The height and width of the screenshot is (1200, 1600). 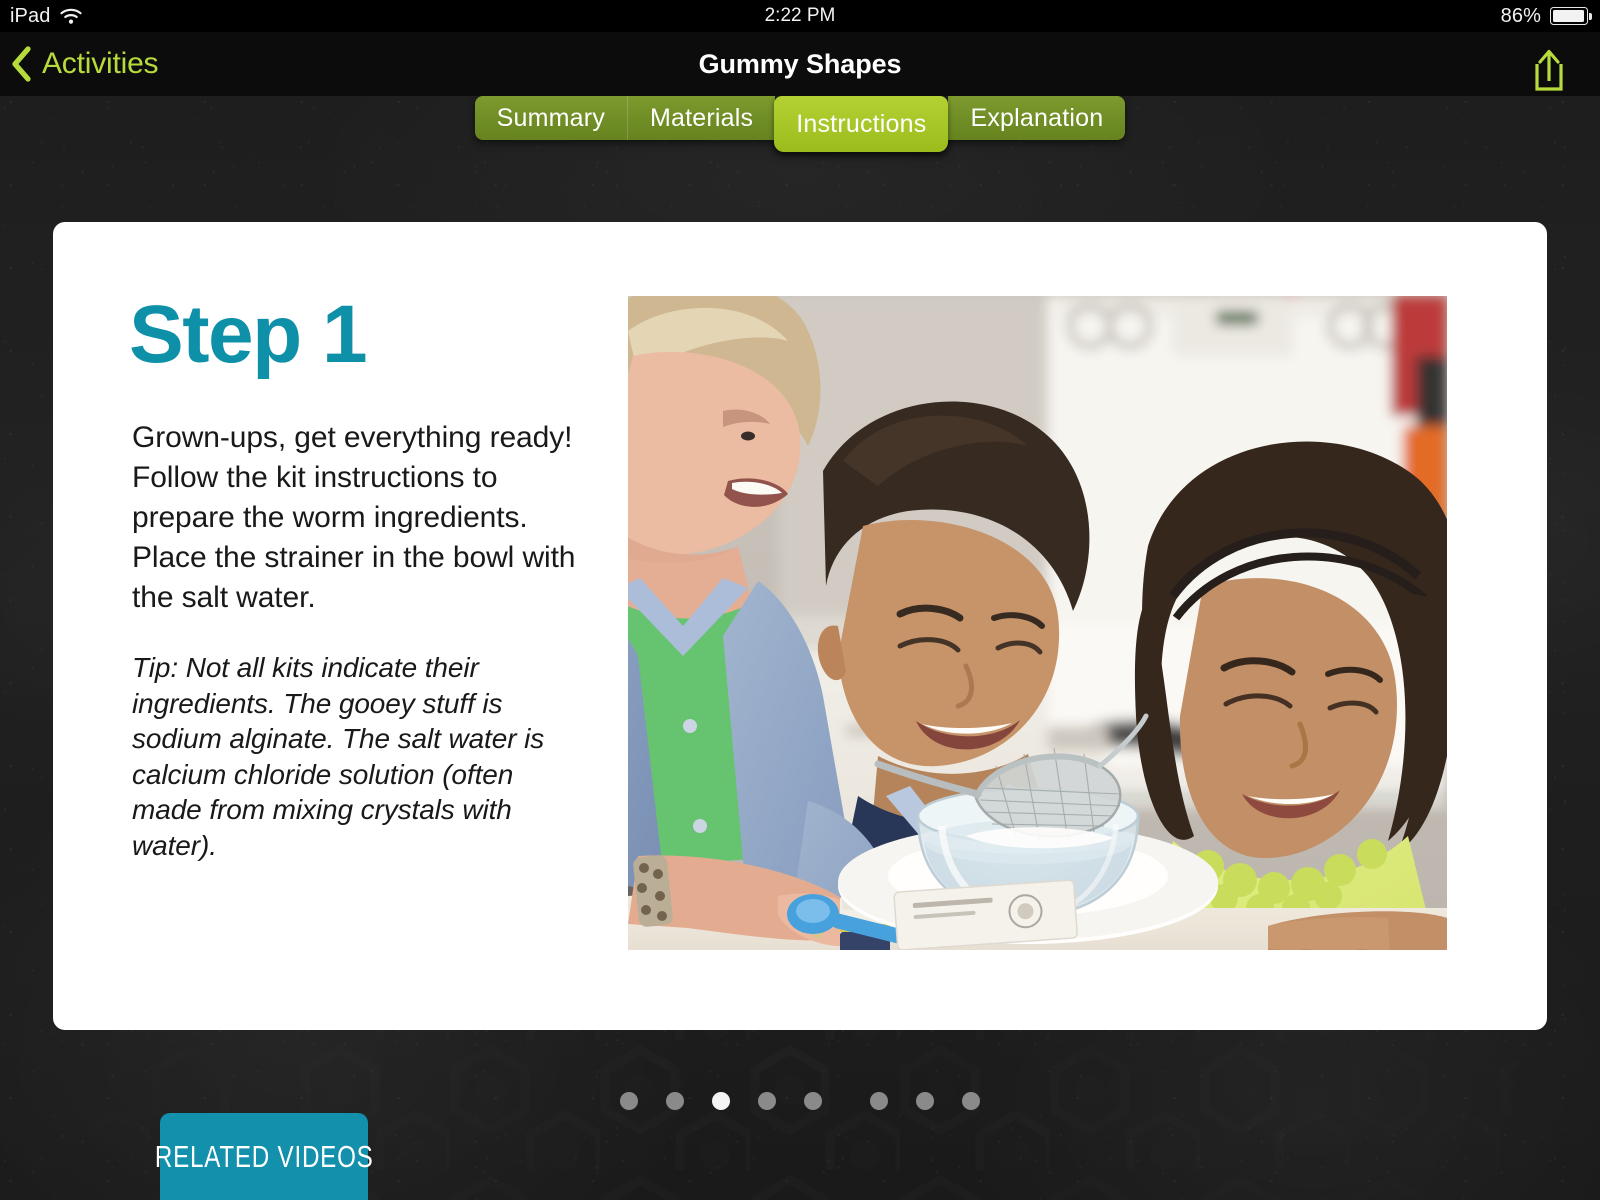 I want to click on battery-percent-label: 86%, so click(x=1520, y=15).